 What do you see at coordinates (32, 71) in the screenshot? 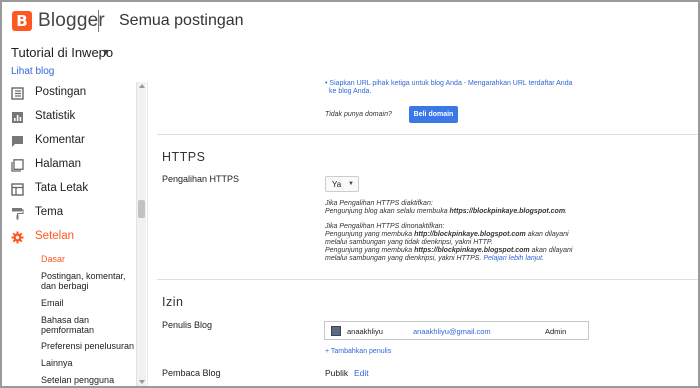
I see `view-blog-link: Lihat blog` at bounding box center [32, 71].